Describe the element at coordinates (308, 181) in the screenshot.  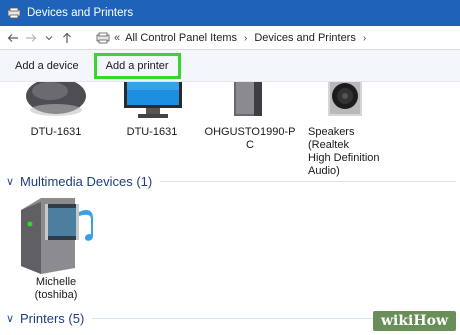
I see `group-divider` at that location.